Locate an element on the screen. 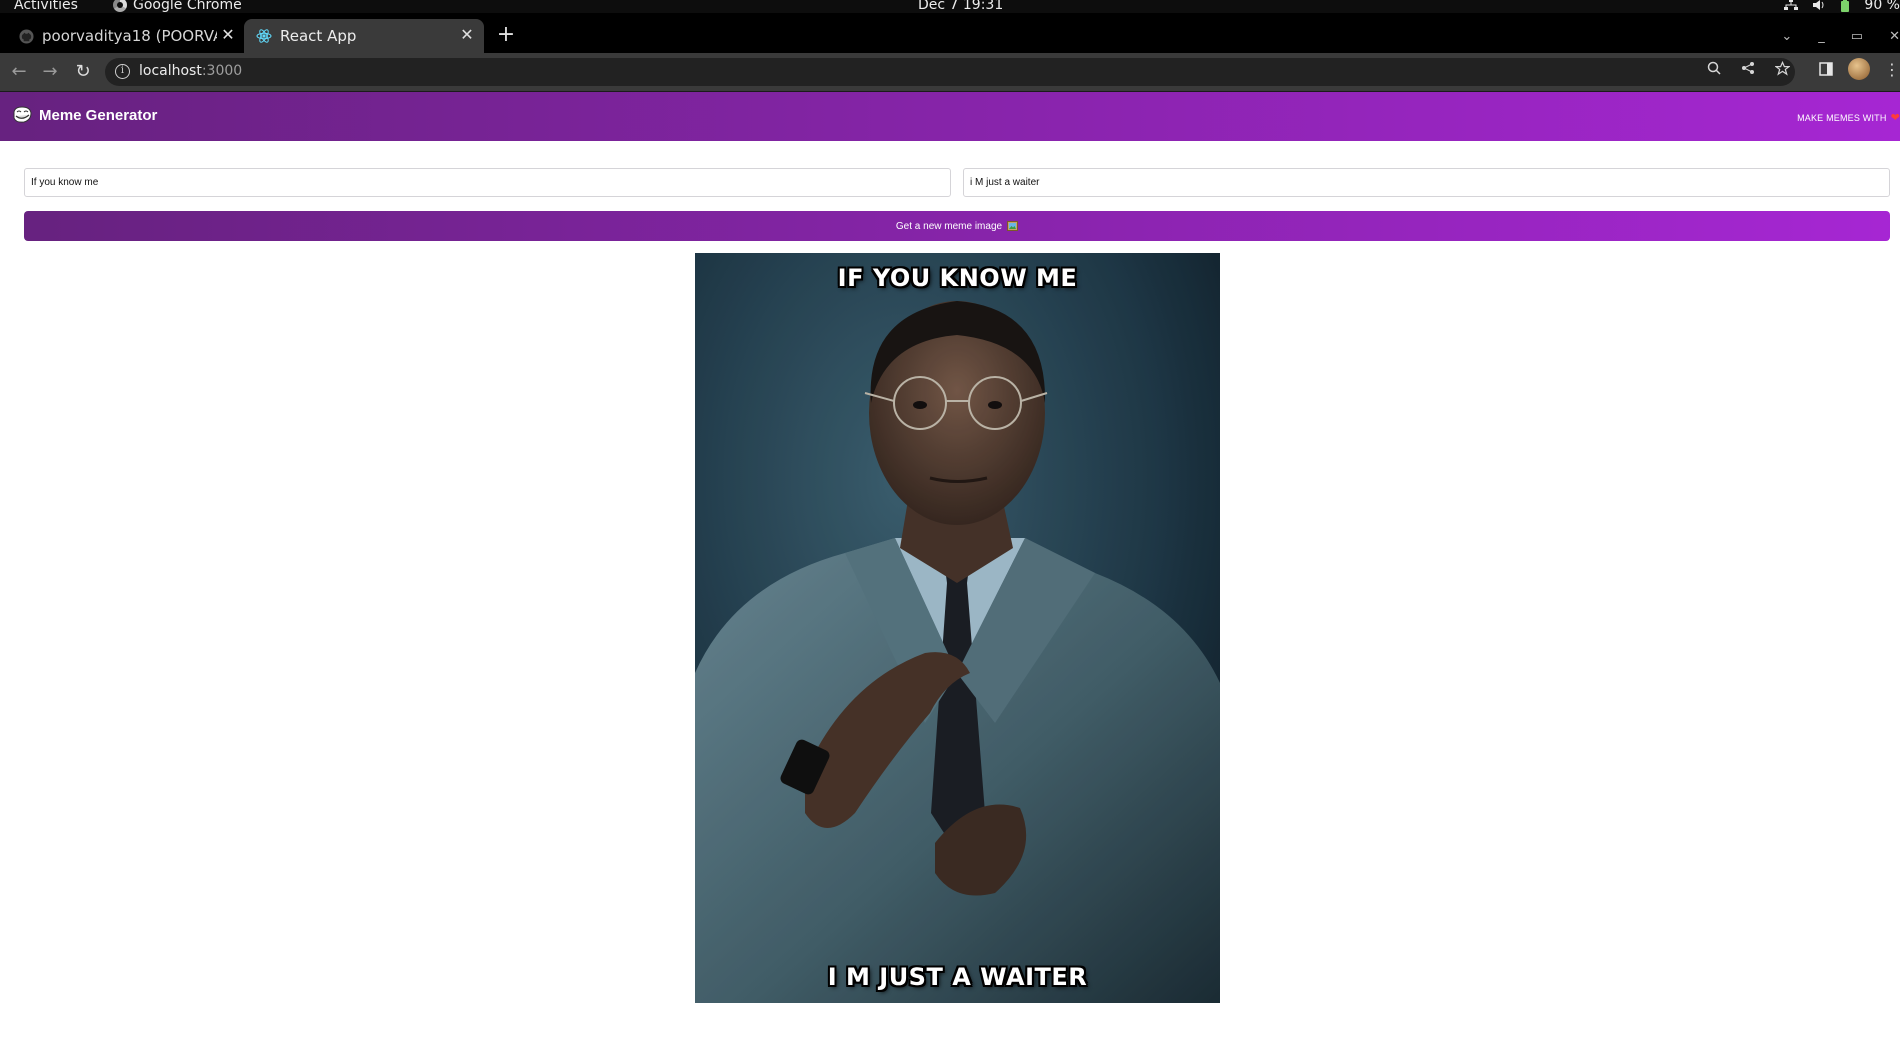 The width and height of the screenshot is (1900, 1060). toolbar-right: ⋮ is located at coordinates (1859, 69).